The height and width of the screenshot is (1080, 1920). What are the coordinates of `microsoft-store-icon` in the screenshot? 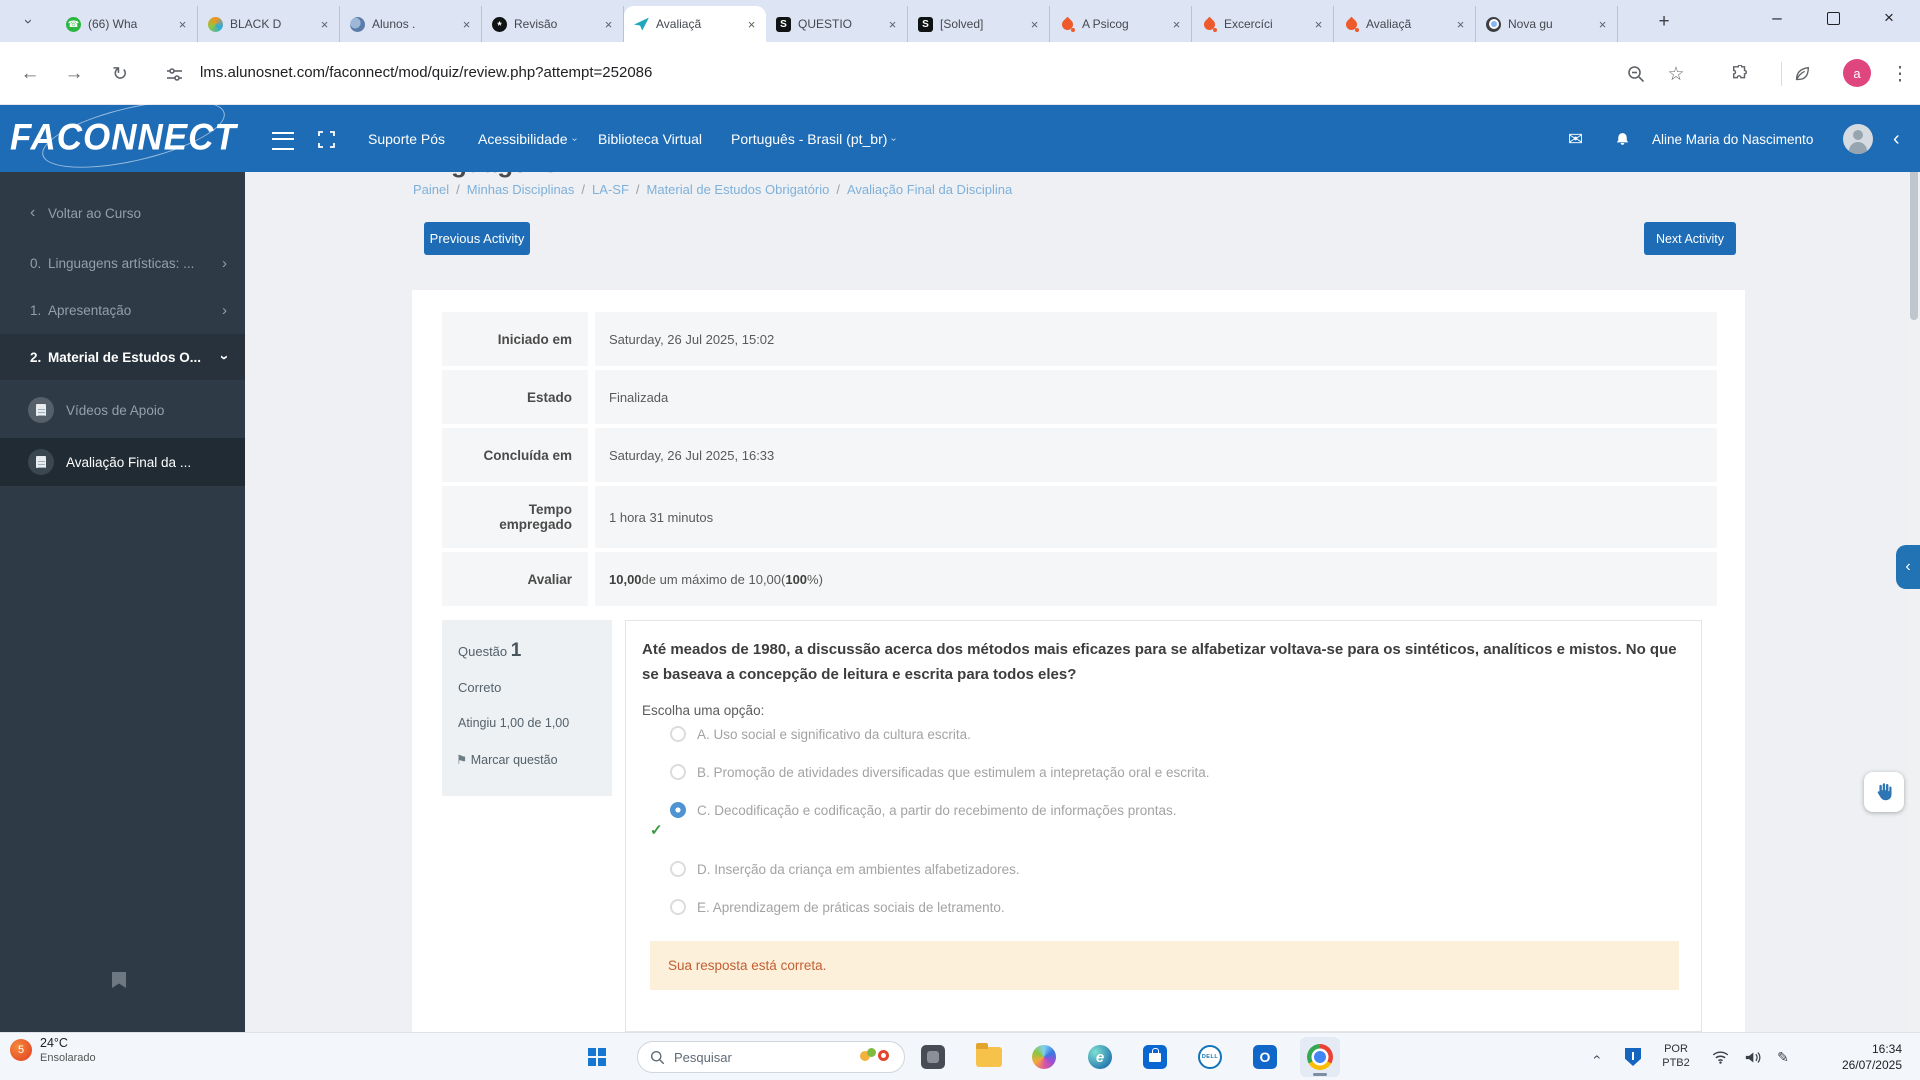 It's located at (1155, 1057).